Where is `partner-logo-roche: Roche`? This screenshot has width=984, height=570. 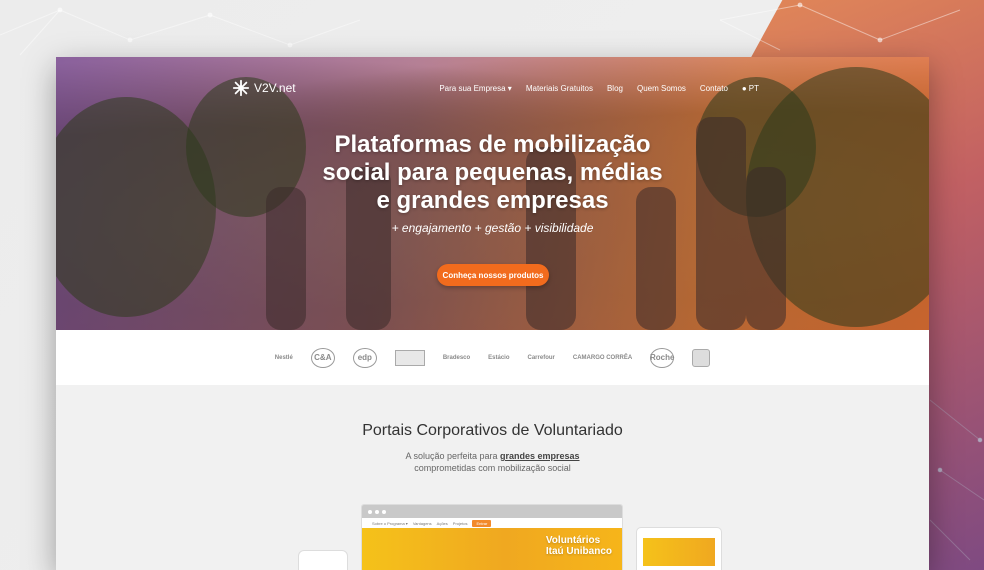
partner-logo-roche: Roche is located at coordinates (662, 357).